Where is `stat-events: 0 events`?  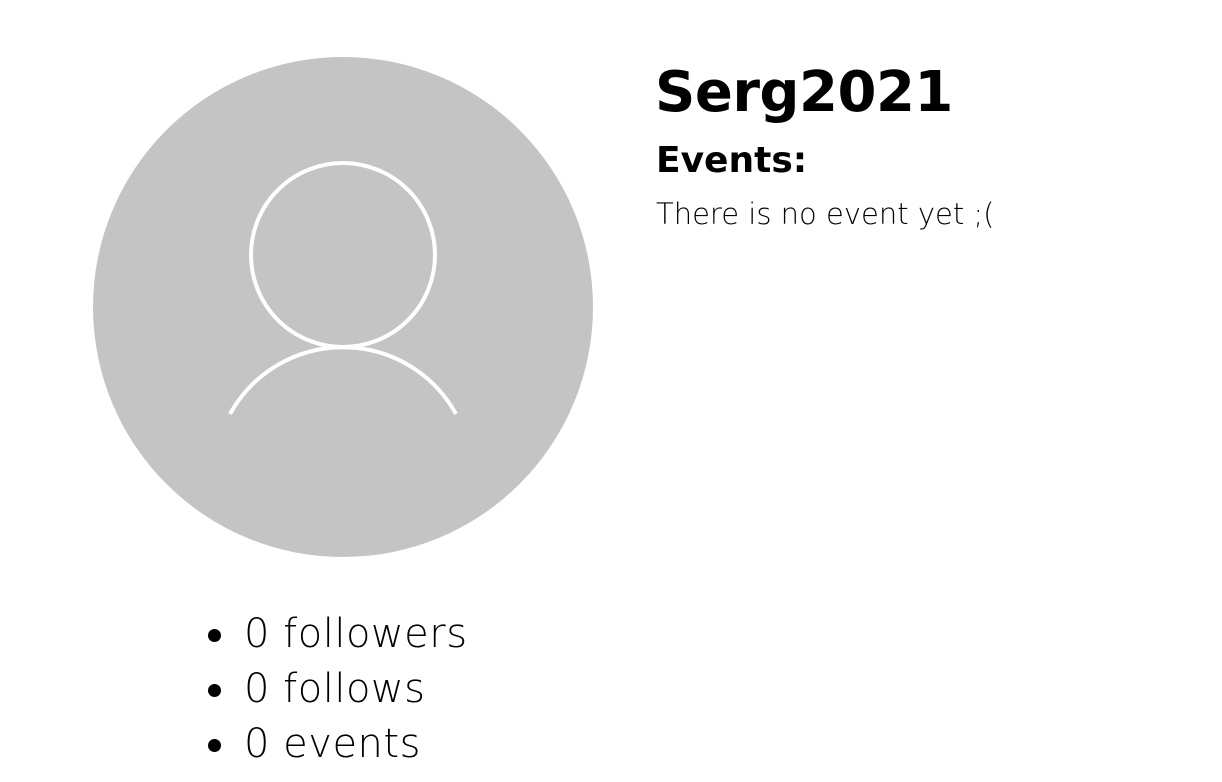 stat-events: 0 events is located at coordinates (334, 744).